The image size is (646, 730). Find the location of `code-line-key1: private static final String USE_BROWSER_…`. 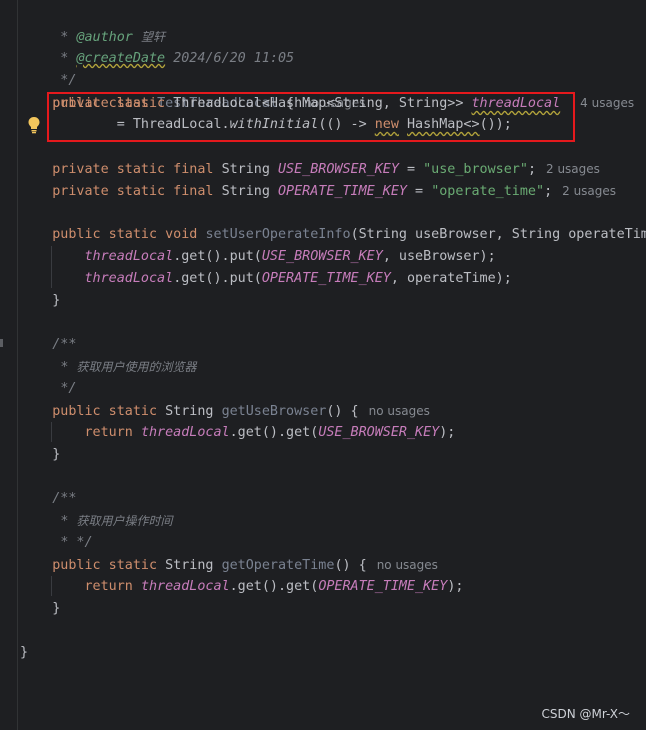

code-line-key1: private static final String USE_BROWSER_… is located at coordinates (310, 169).